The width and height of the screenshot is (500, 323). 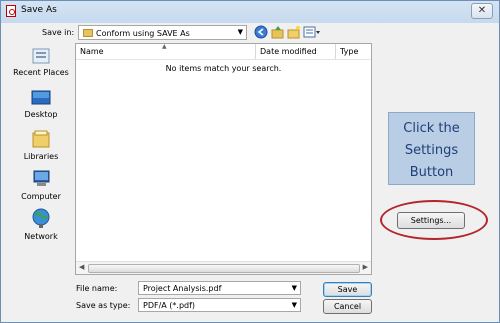 What do you see at coordinates (434, 220) in the screenshot?
I see `highlight-ring` at bounding box center [434, 220].